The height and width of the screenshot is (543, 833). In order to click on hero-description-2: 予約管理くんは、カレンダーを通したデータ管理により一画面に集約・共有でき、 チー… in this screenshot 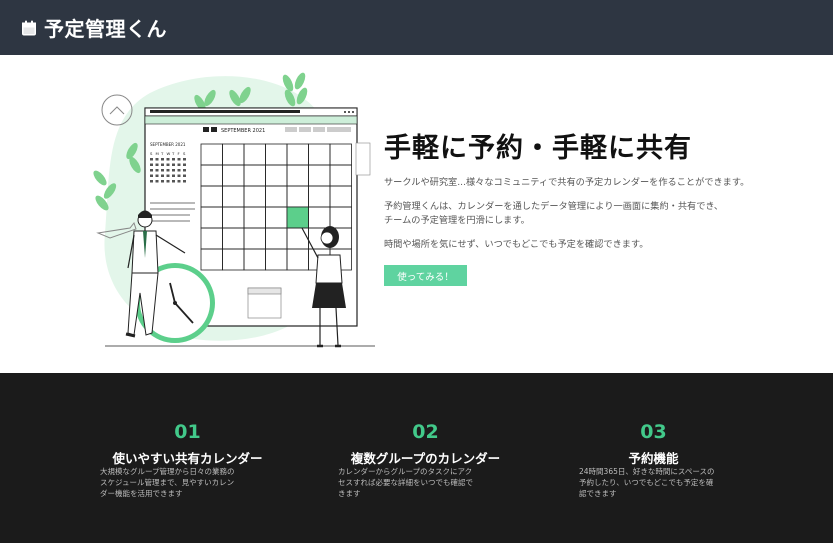, I will do `click(574, 214)`.